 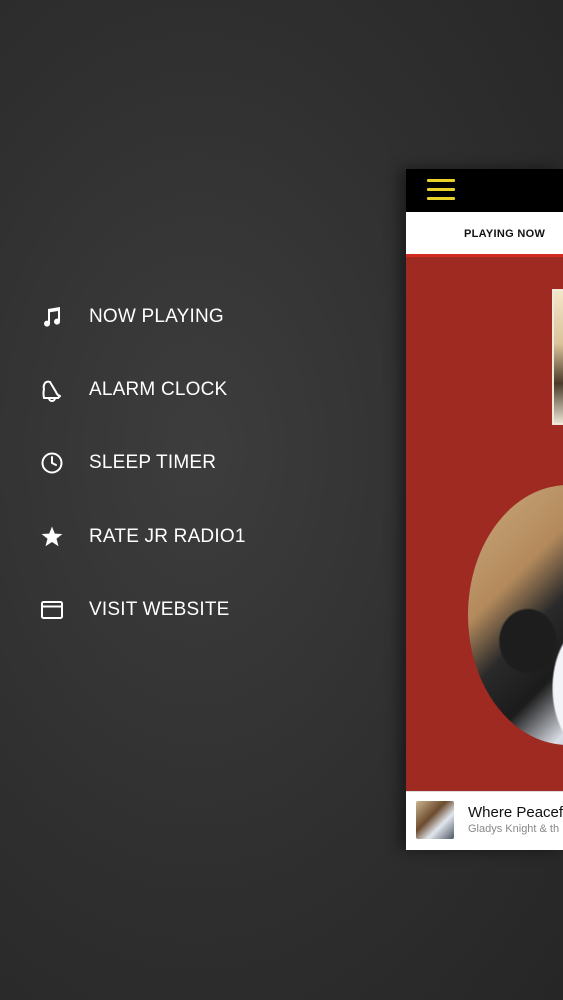 What do you see at coordinates (153, 462) in the screenshot?
I see `menu-item-label: SLEEP TIMER` at bounding box center [153, 462].